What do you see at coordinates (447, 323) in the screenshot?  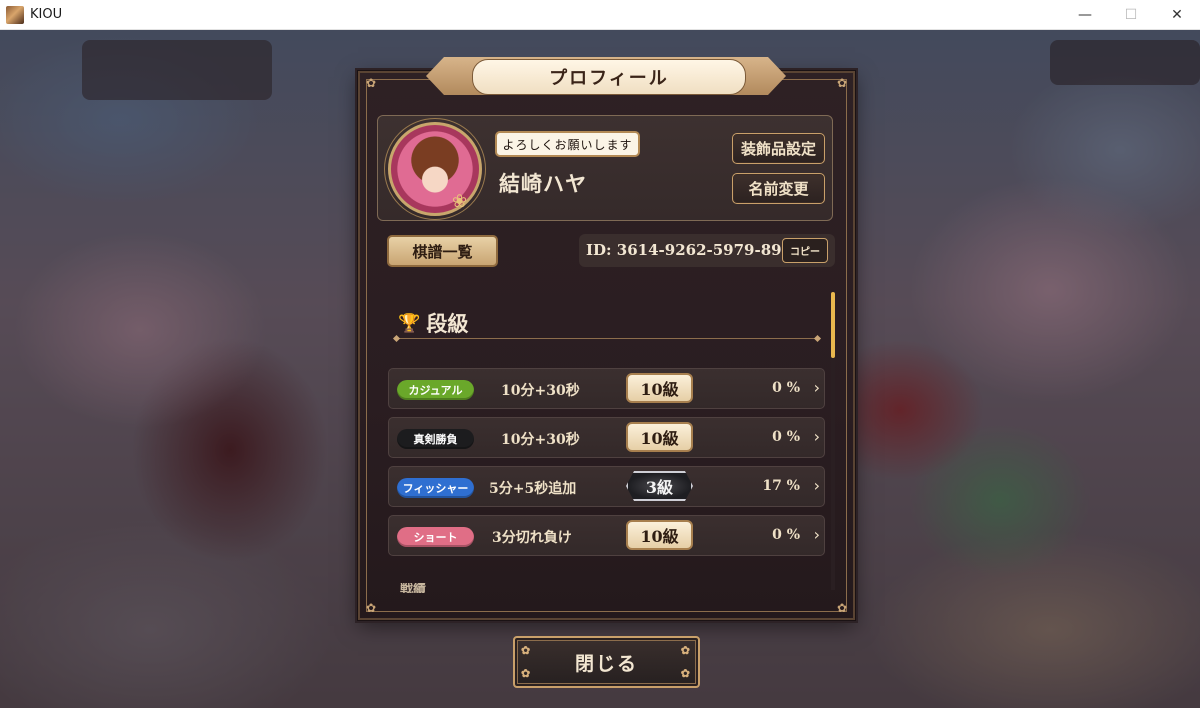 I see `rank-heading-label: 段級` at bounding box center [447, 323].